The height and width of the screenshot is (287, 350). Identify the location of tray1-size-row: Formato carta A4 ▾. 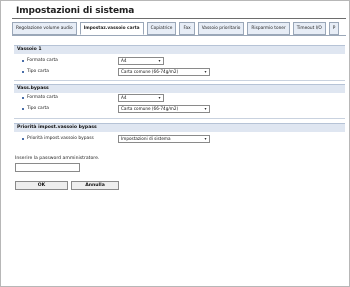
(179, 61).